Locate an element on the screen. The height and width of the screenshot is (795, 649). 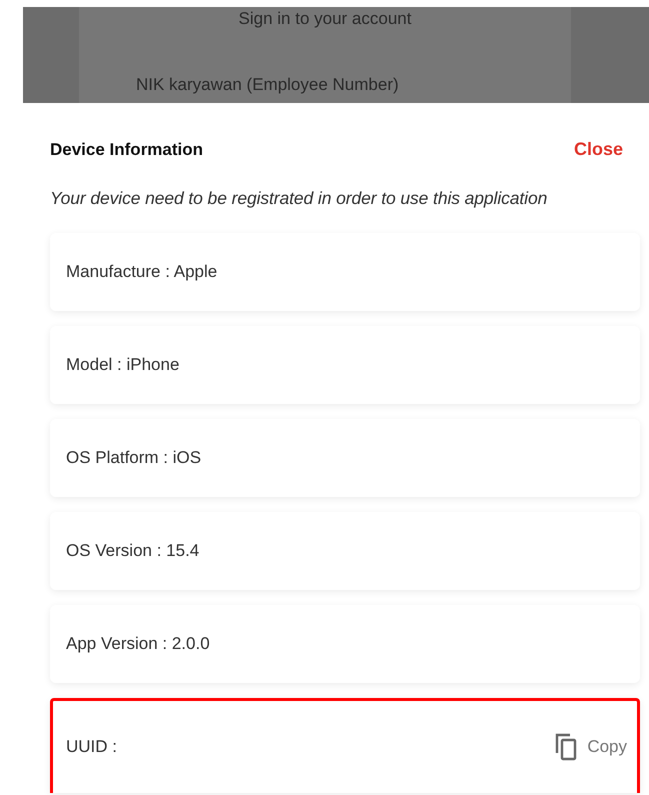
info-label: Manufacture : Apple is located at coordinates (142, 272).